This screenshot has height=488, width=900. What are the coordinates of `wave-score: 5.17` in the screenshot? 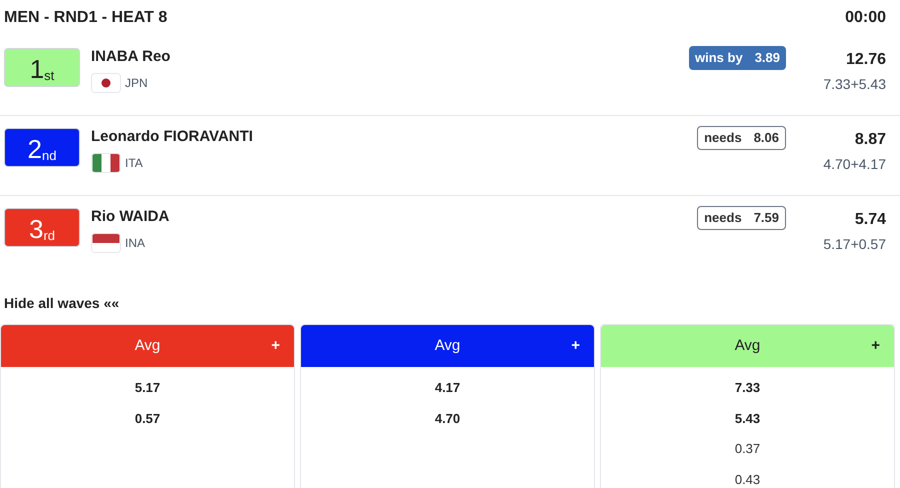 It's located at (147, 388).